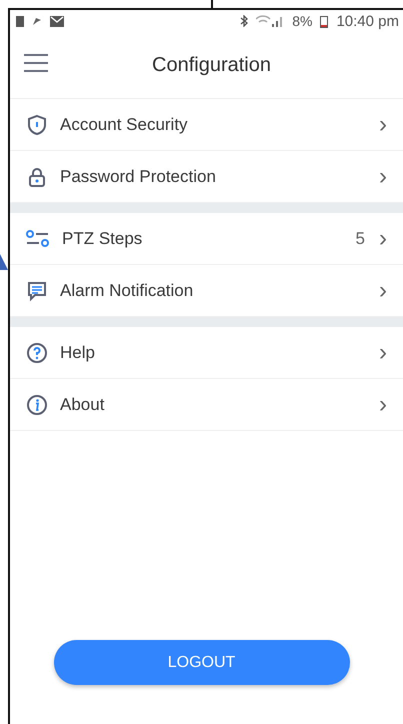 The height and width of the screenshot is (724, 403). Describe the element at coordinates (37, 405) in the screenshot. I see `info-icon` at that location.